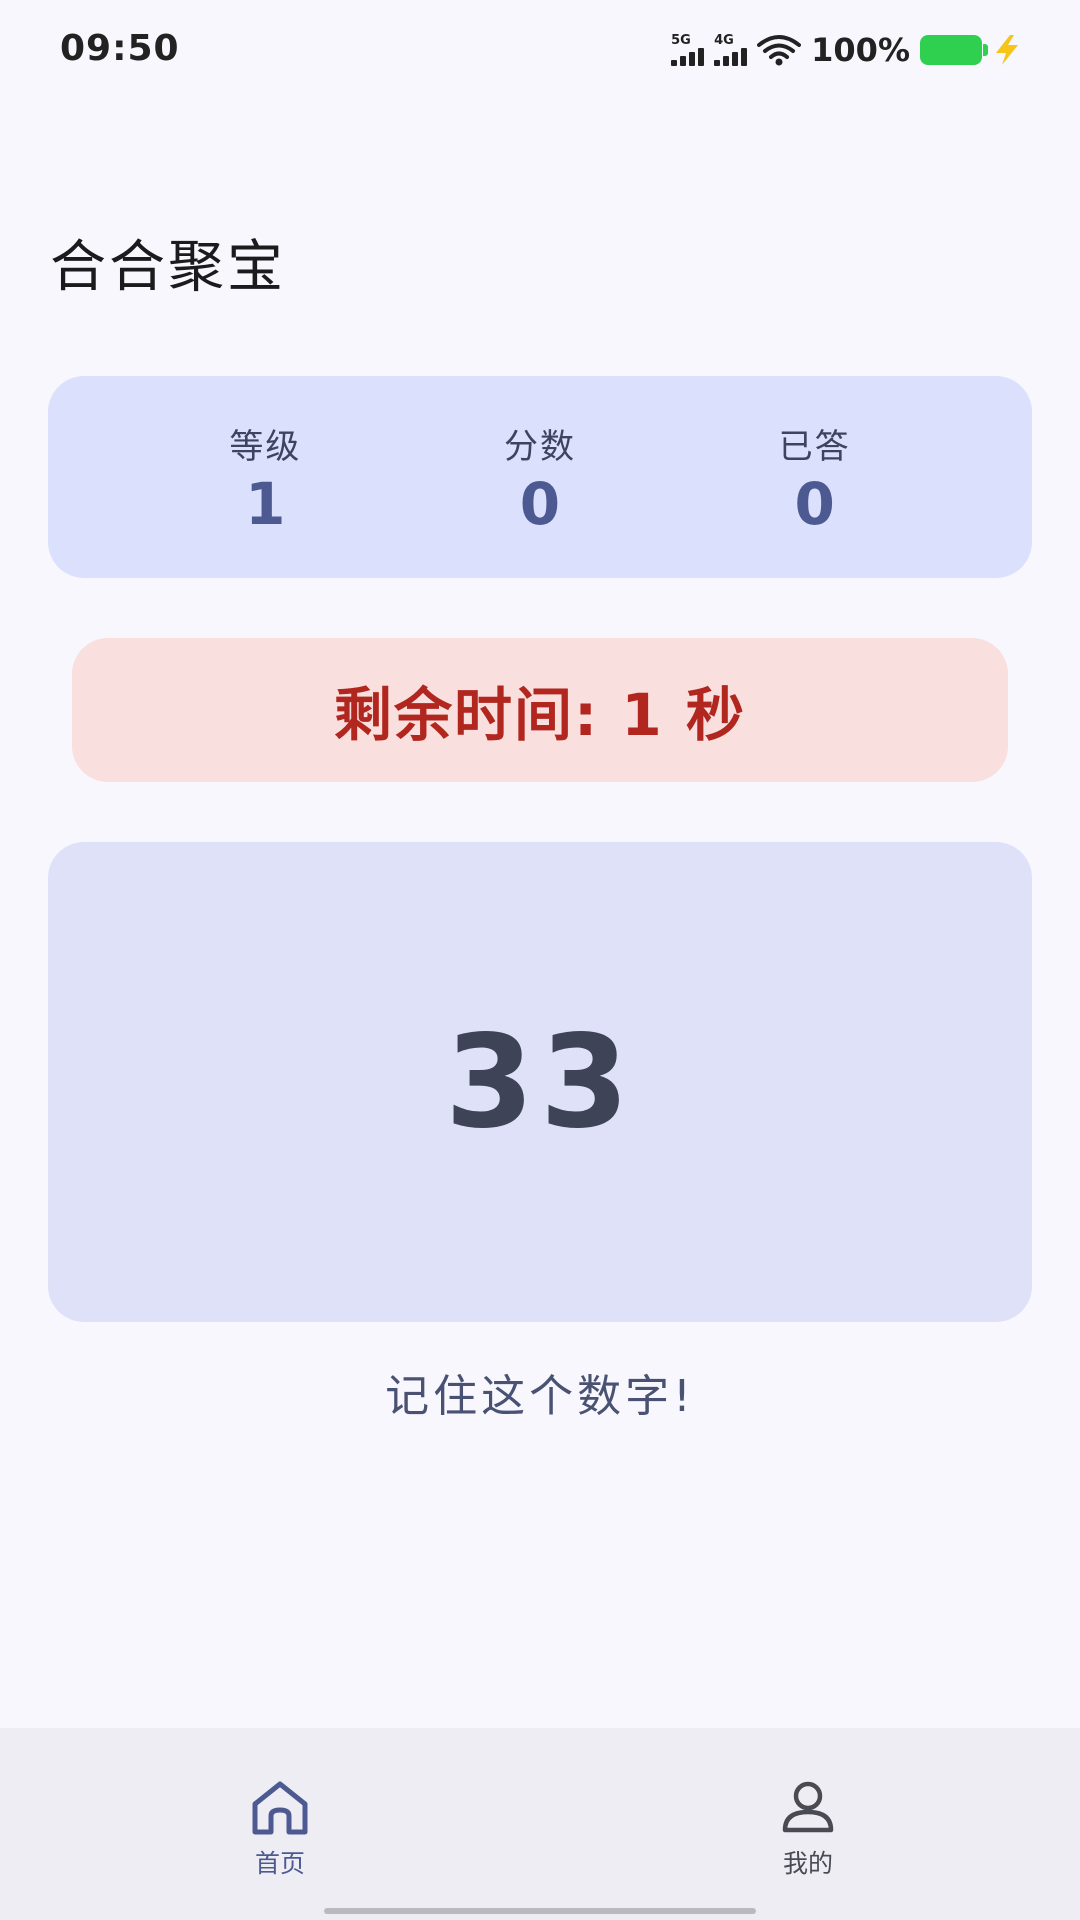  I want to click on battery-percent: 100%, so click(860, 50).